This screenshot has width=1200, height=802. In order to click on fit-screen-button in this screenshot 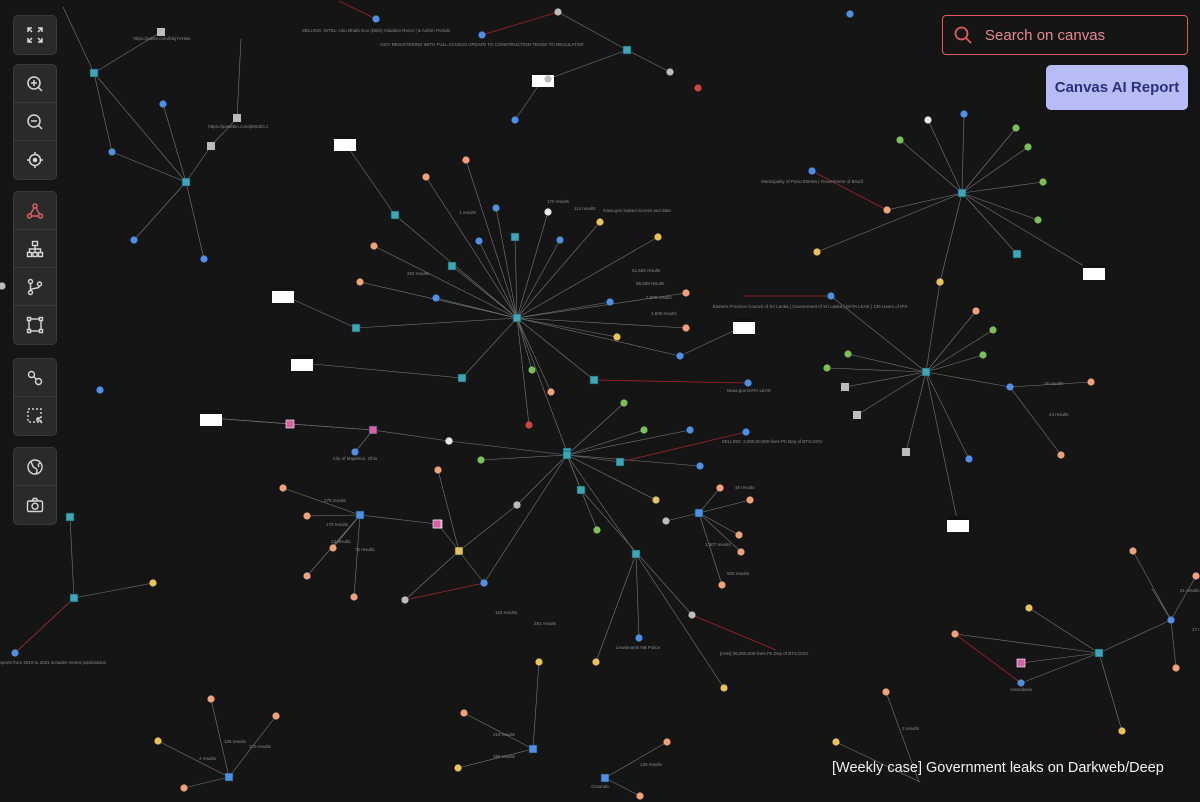, I will do `click(35, 35)`.